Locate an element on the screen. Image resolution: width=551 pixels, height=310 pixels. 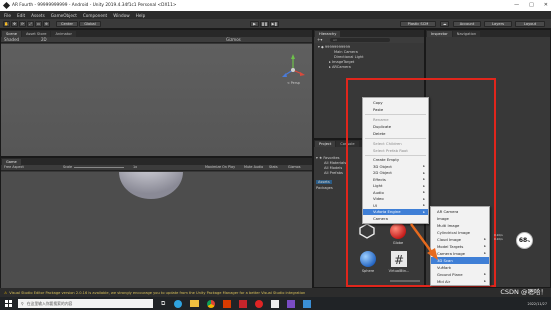
menu-window: Window is located at coordinates (121, 15).